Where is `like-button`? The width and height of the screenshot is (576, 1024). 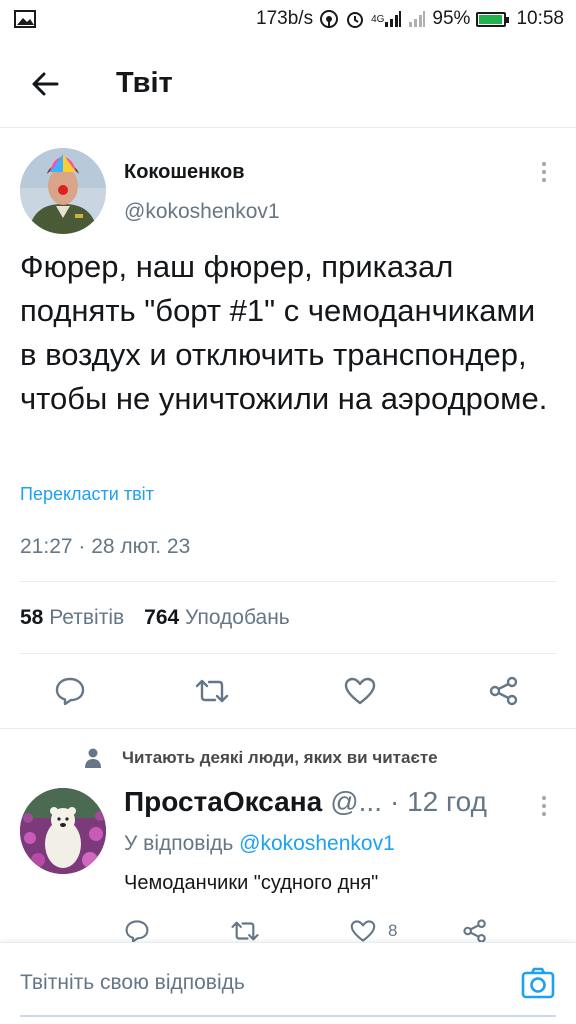 like-button is located at coordinates (360, 691).